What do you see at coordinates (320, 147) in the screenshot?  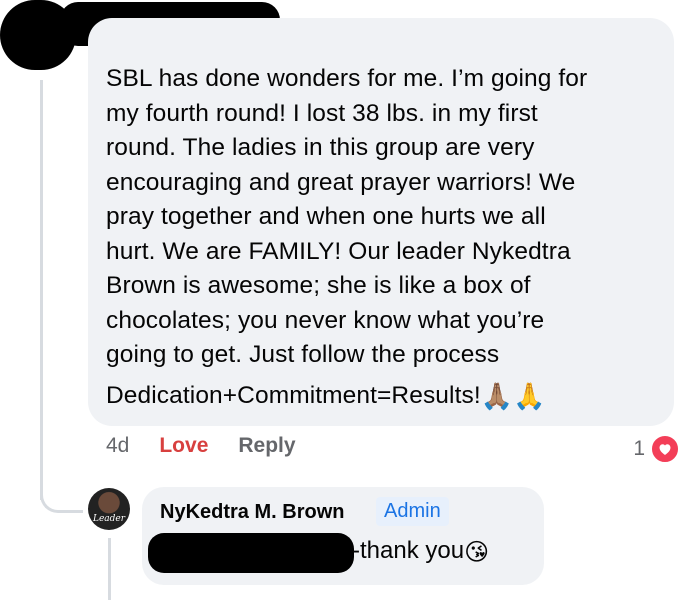 I see `comment-line: round. The ladies in this group are very` at bounding box center [320, 147].